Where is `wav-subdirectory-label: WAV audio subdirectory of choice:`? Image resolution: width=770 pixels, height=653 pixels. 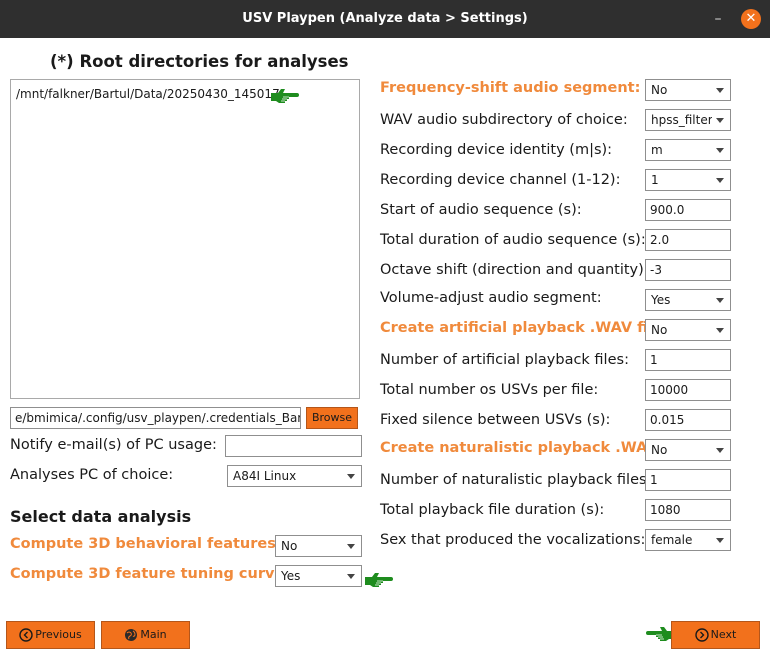
wav-subdirectory-label: WAV audio subdirectory of choice: is located at coordinates (504, 120).